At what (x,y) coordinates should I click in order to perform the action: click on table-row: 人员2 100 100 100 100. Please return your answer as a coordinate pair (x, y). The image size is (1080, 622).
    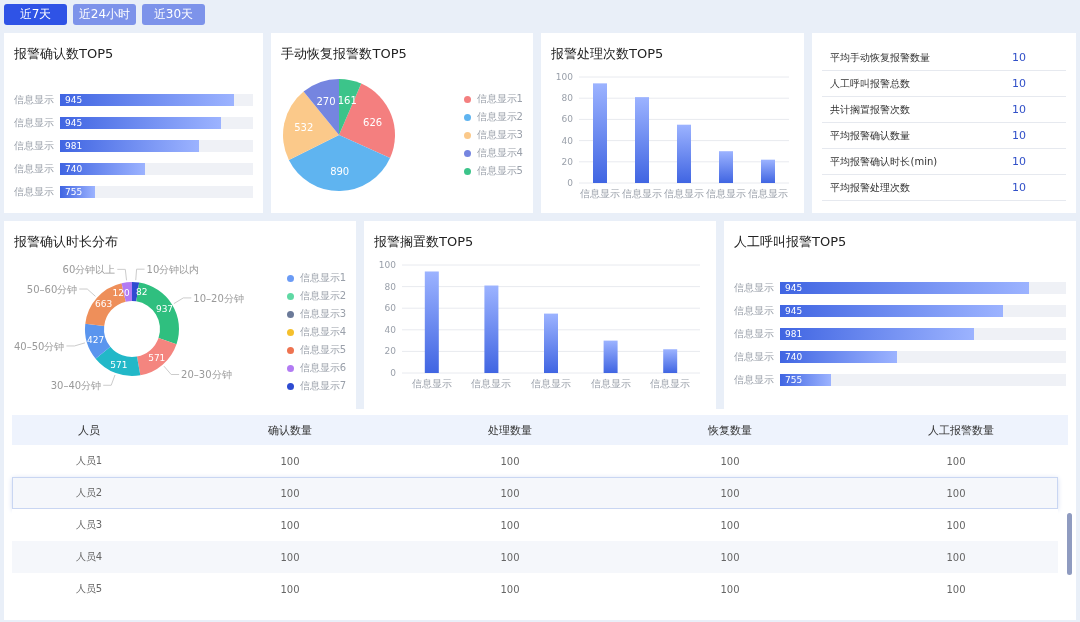
    Looking at the image, I should click on (535, 493).